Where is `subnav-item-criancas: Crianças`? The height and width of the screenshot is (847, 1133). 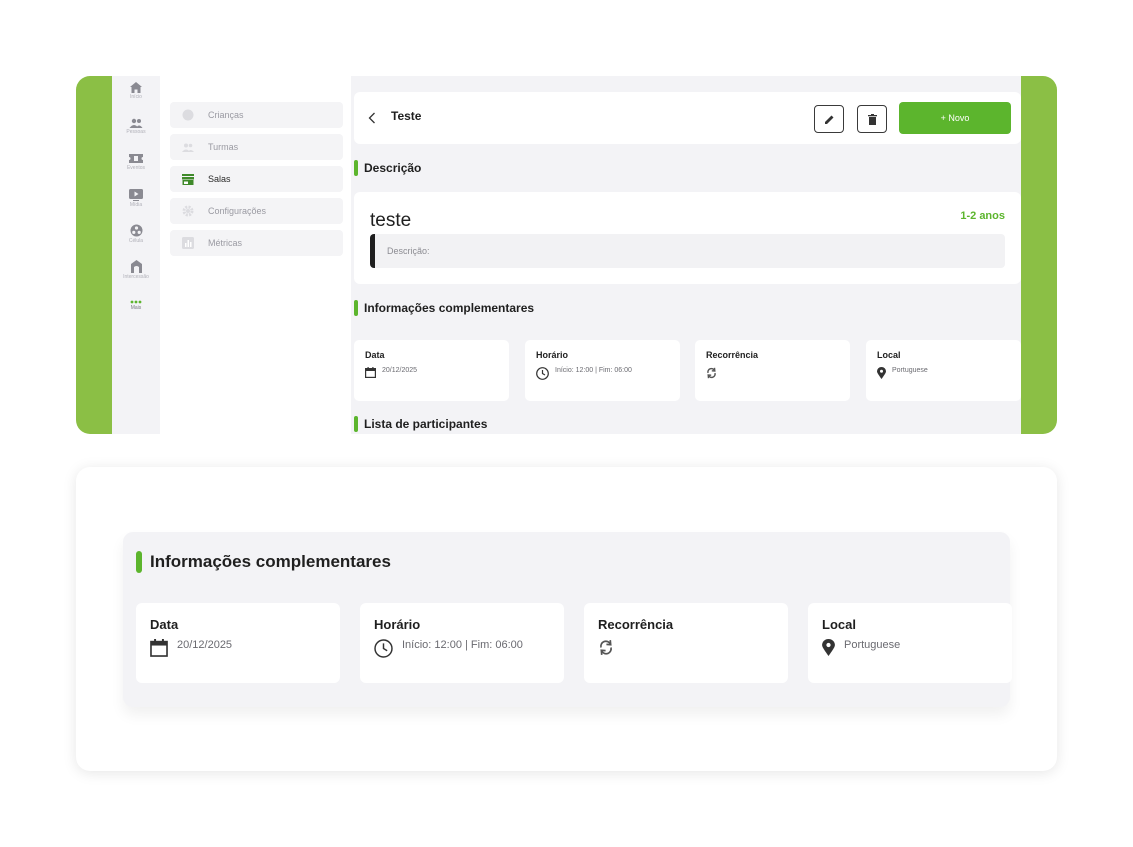
subnav-item-criancas: Crianças is located at coordinates (256, 115).